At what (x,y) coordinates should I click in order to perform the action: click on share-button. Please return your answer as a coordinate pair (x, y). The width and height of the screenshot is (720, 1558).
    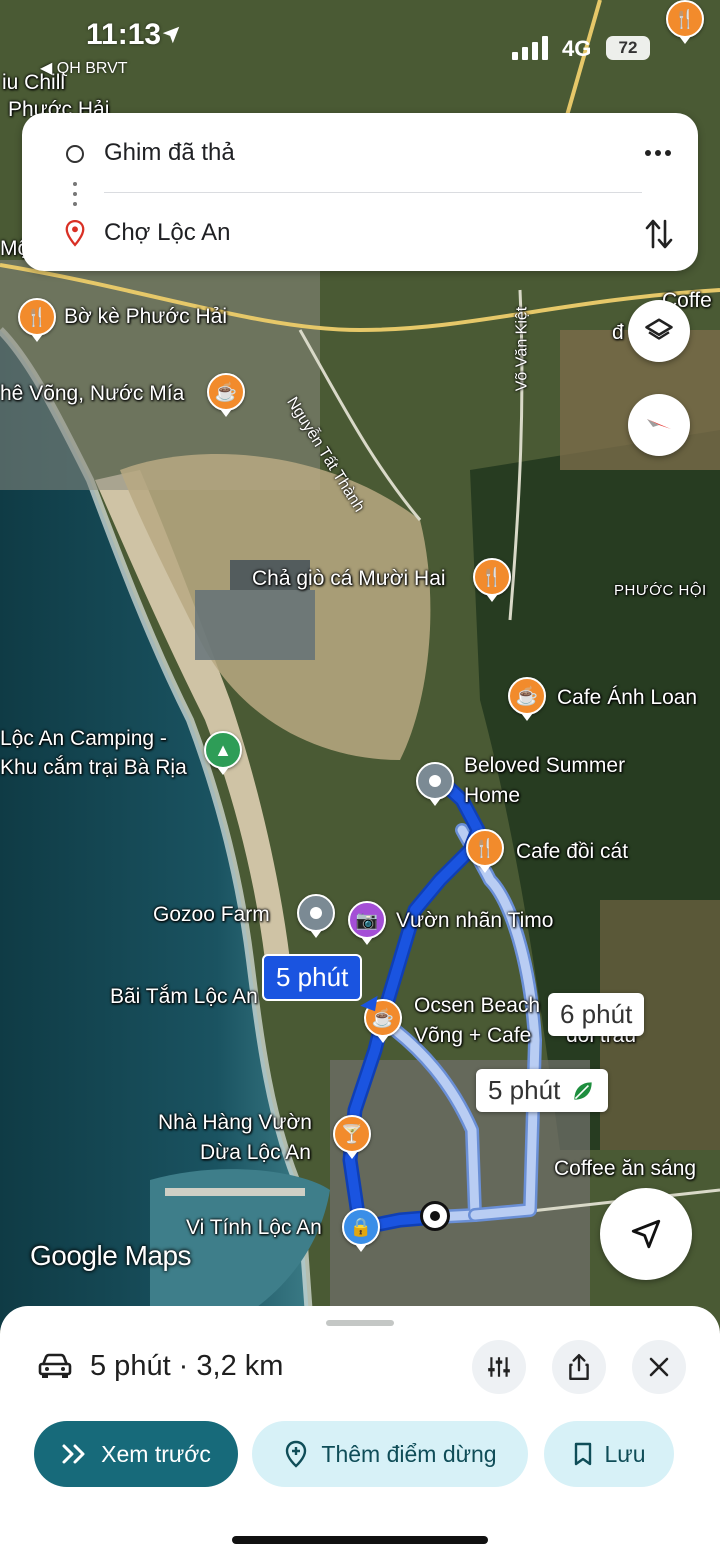
    Looking at the image, I should click on (579, 1367).